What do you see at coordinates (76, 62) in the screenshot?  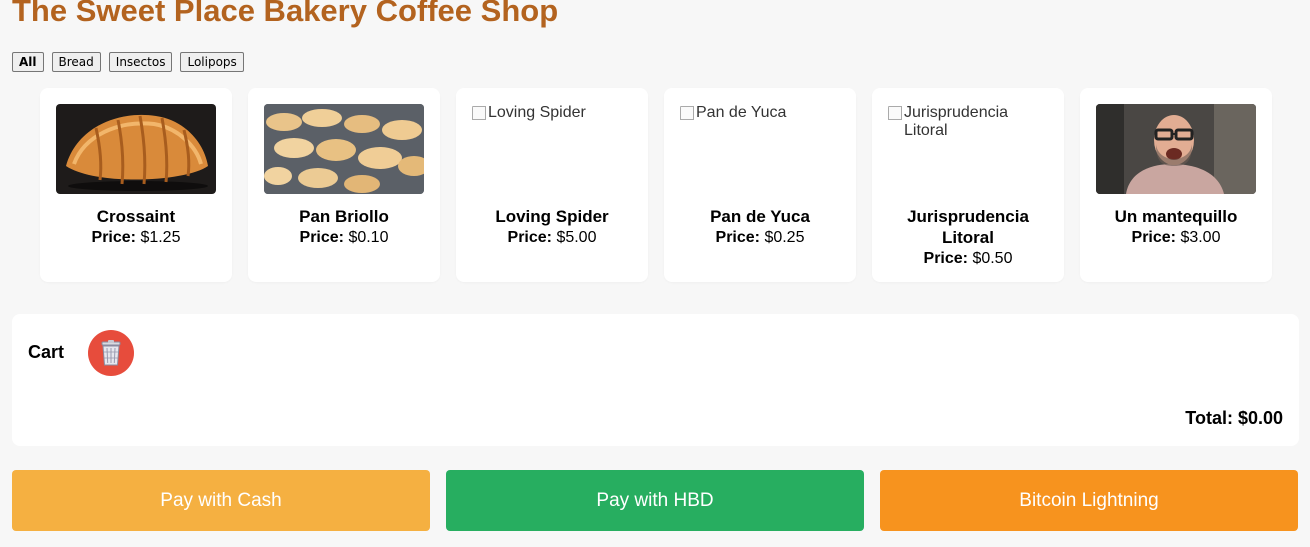 I see `filter-bread-button: Bread` at bounding box center [76, 62].